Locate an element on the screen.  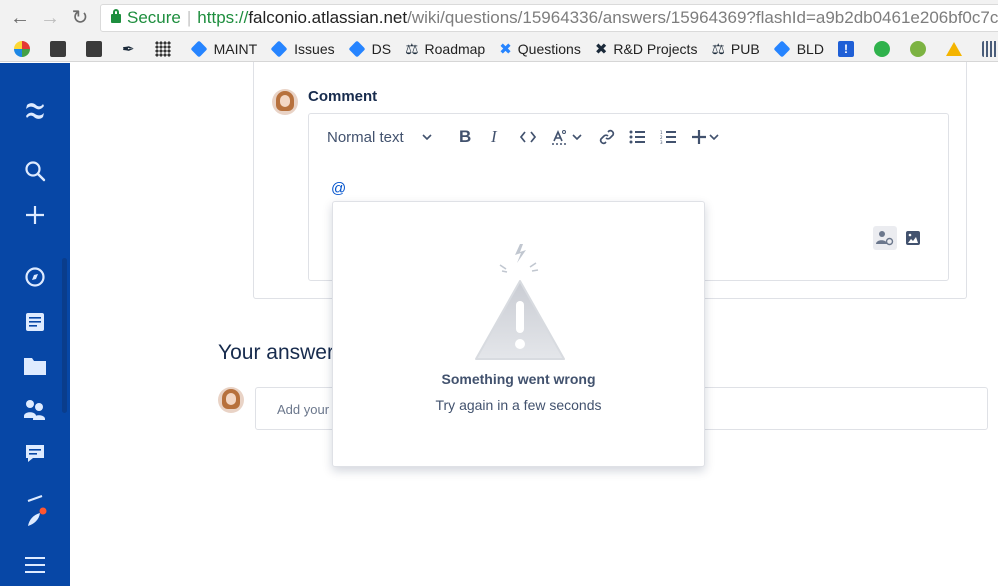
bookmark-rd-projects: ✖ R&D Projects is located at coordinates (646, 49).